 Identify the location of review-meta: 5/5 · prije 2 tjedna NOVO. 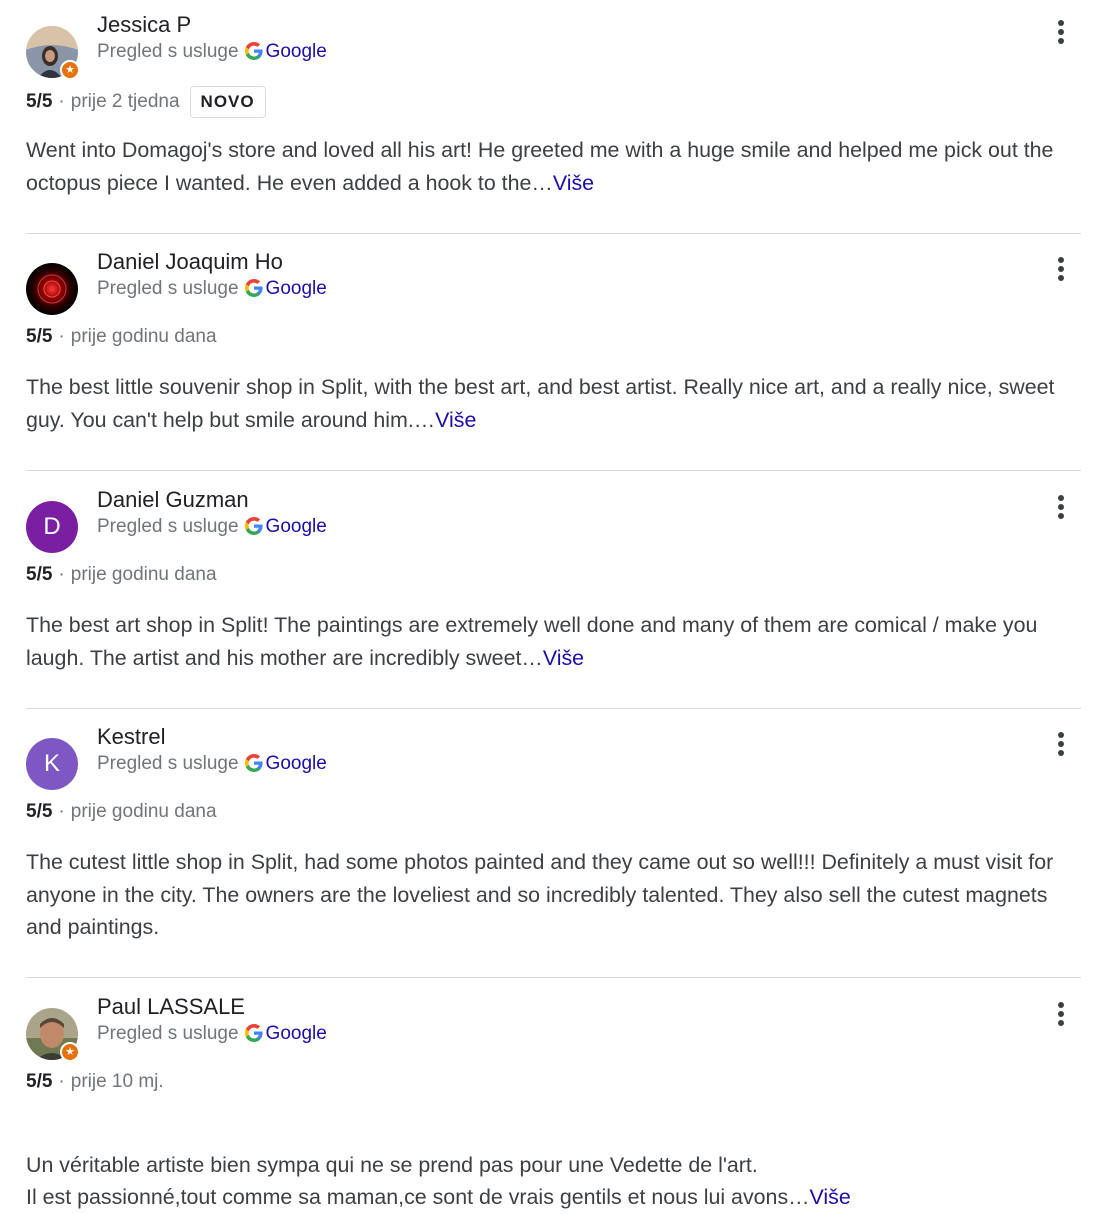
(146, 102).